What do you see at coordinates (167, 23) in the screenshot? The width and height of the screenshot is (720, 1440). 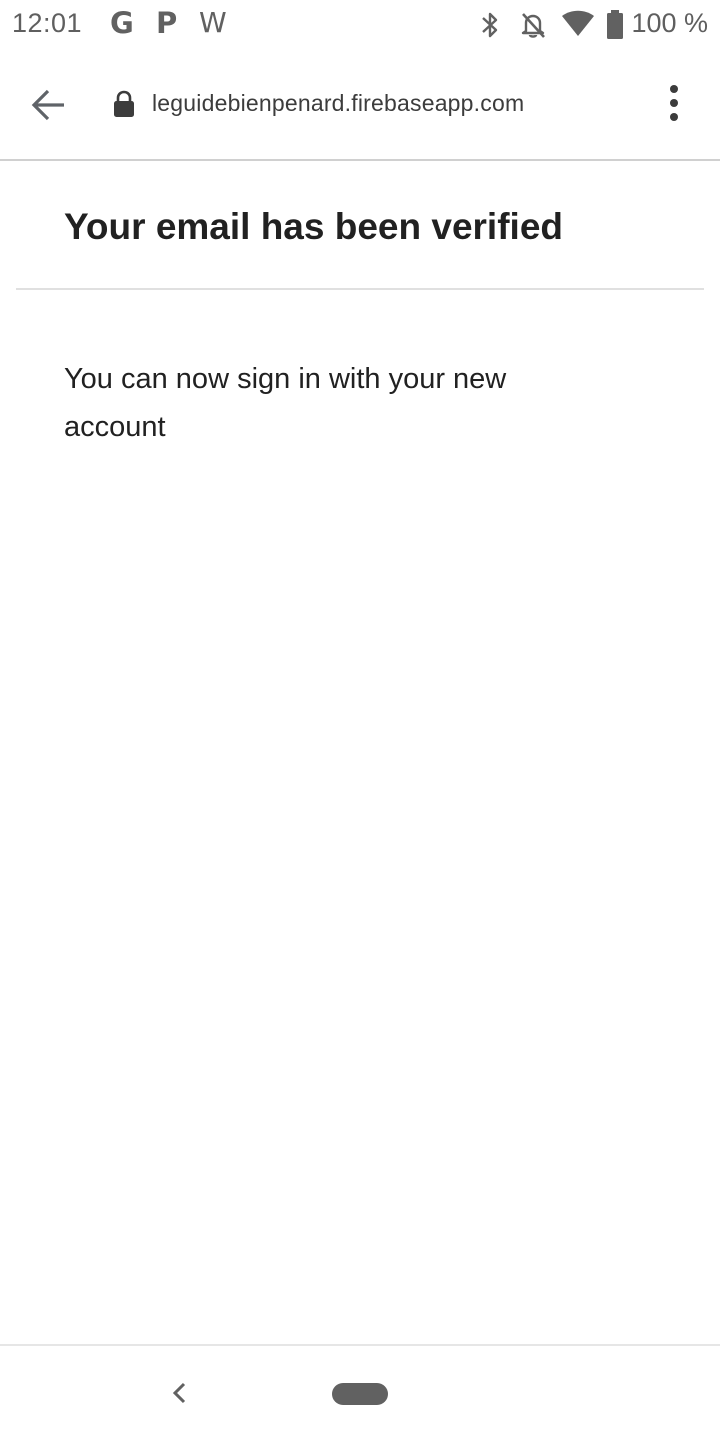 I see `p-notification-icon: P` at bounding box center [167, 23].